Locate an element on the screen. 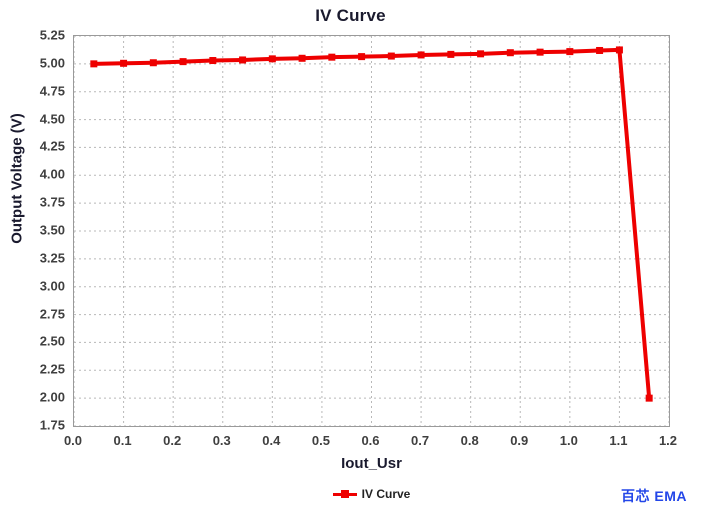 Image resolution: width=701 pixels, height=510 pixels. x-axis-tick-label: 1.2 is located at coordinates (668, 440).